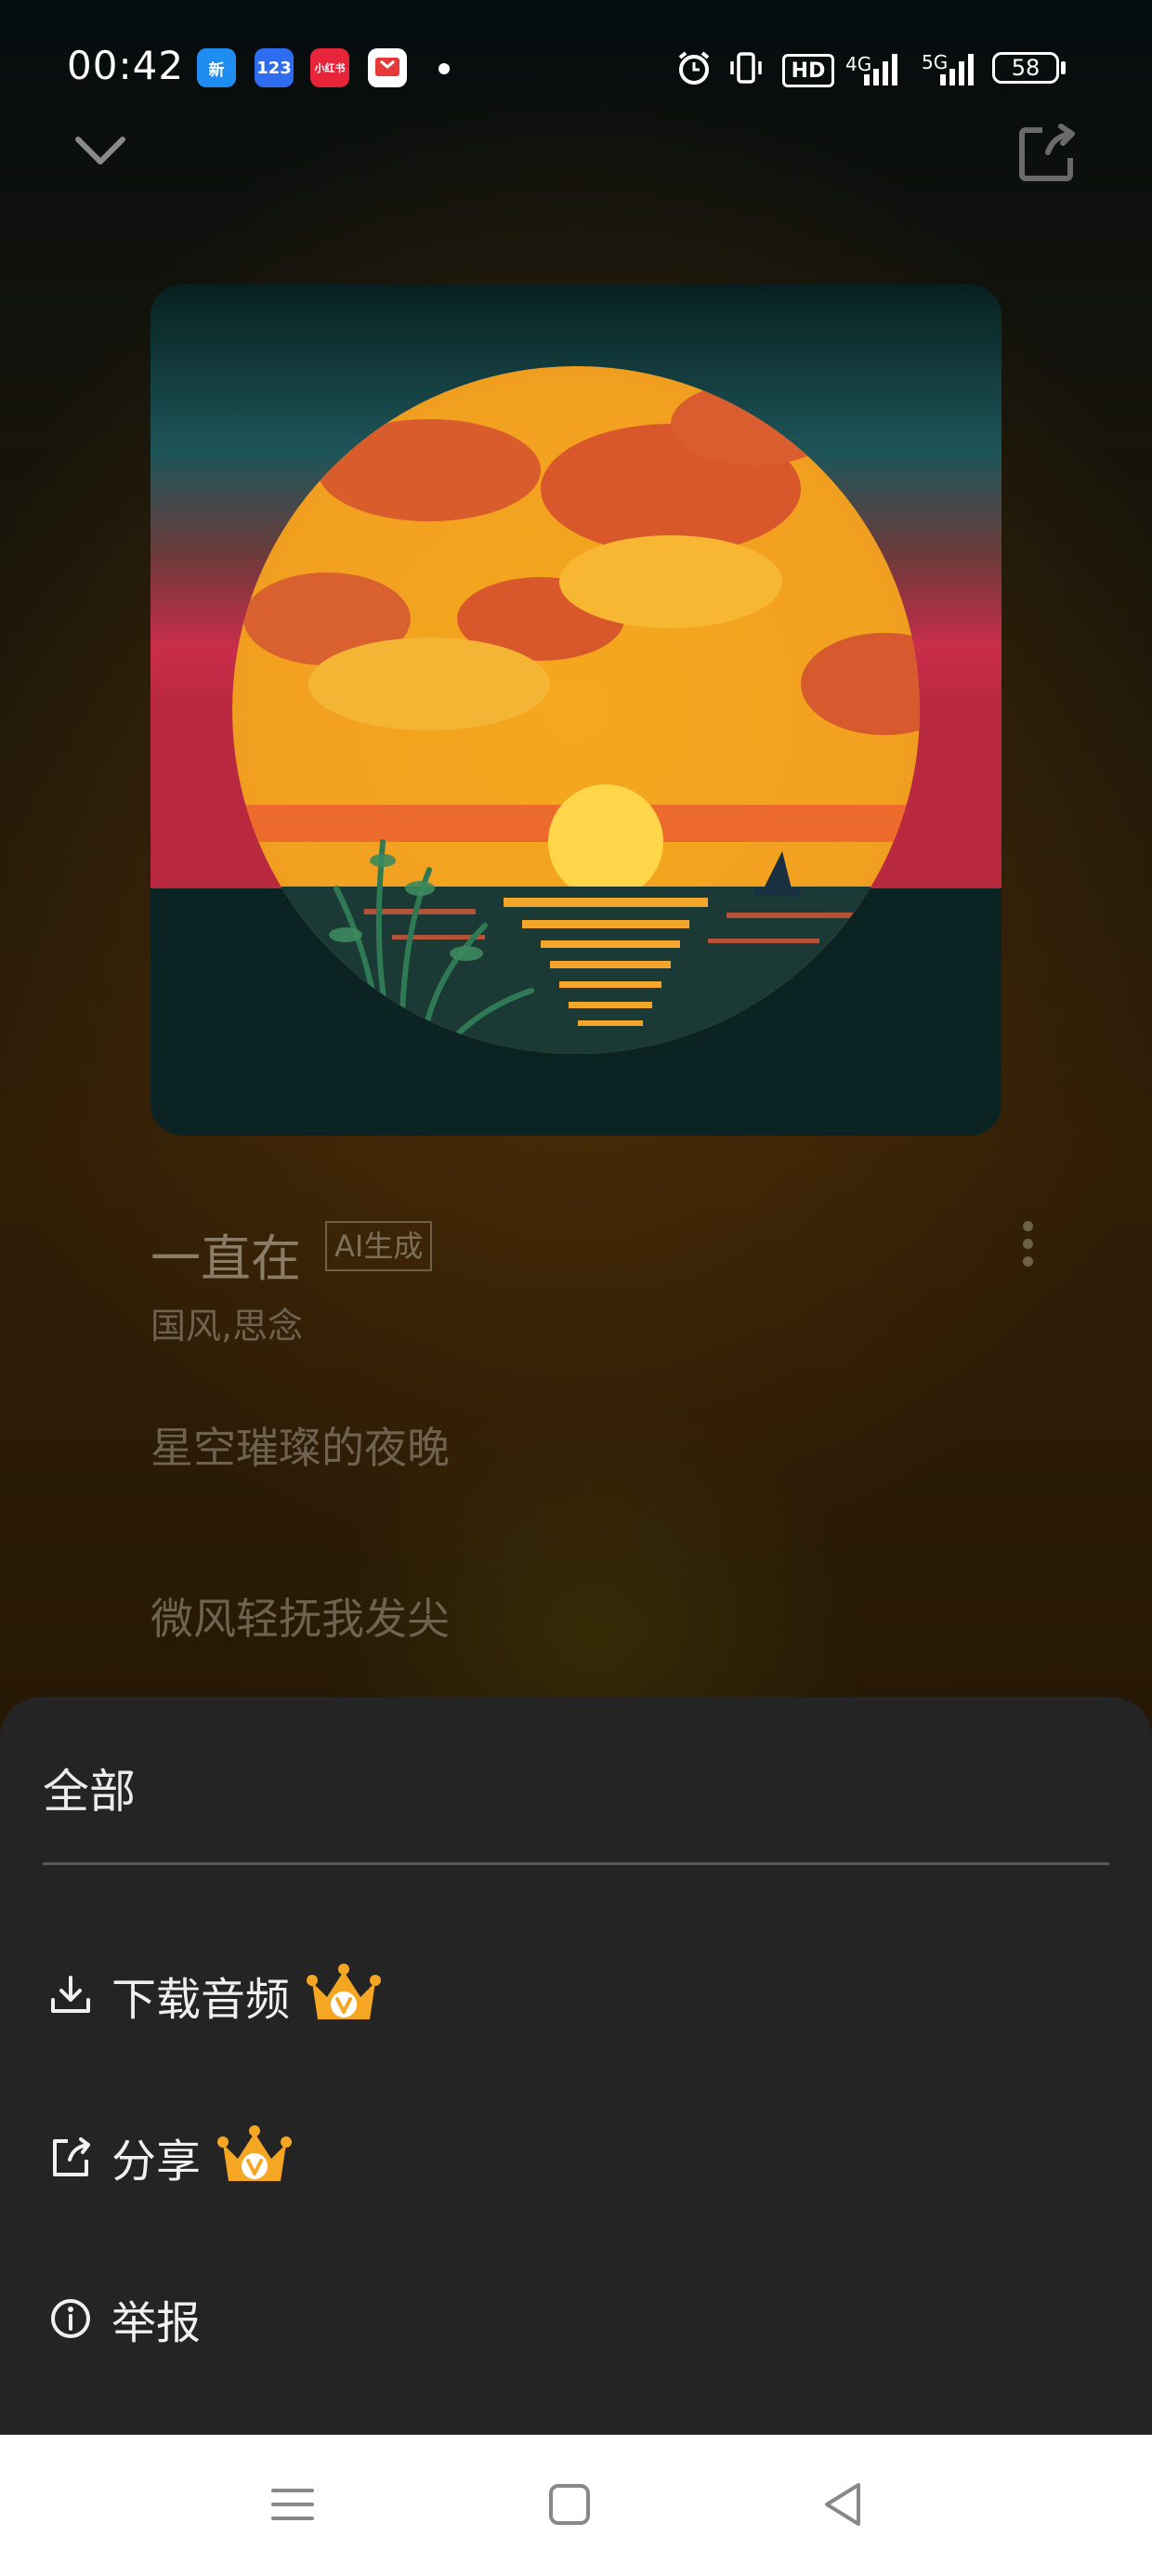  Describe the element at coordinates (126, 65) in the screenshot. I see `status-time: 00:42` at that location.